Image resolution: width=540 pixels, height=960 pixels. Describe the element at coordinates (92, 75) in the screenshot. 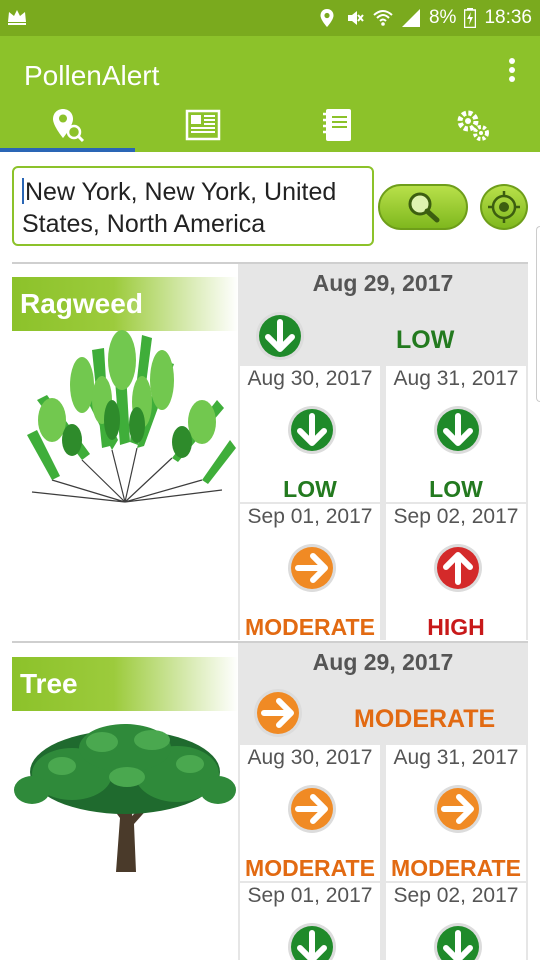

I see `app-title: PollenAlert` at that location.